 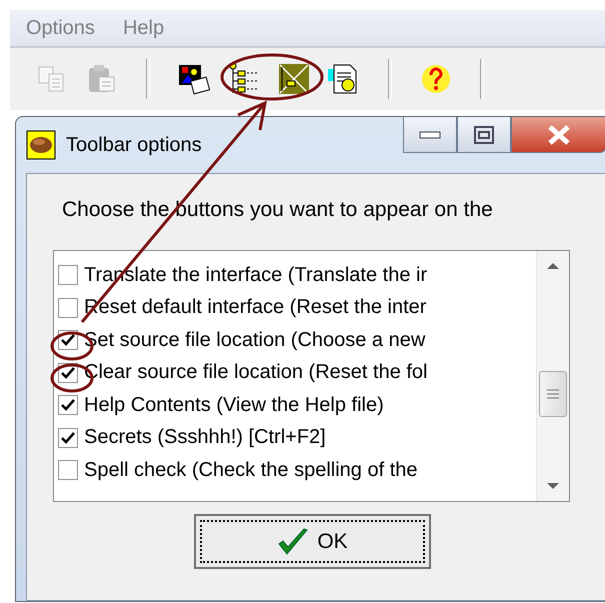 I want to click on checkmark-icon, so click(x=293, y=542).